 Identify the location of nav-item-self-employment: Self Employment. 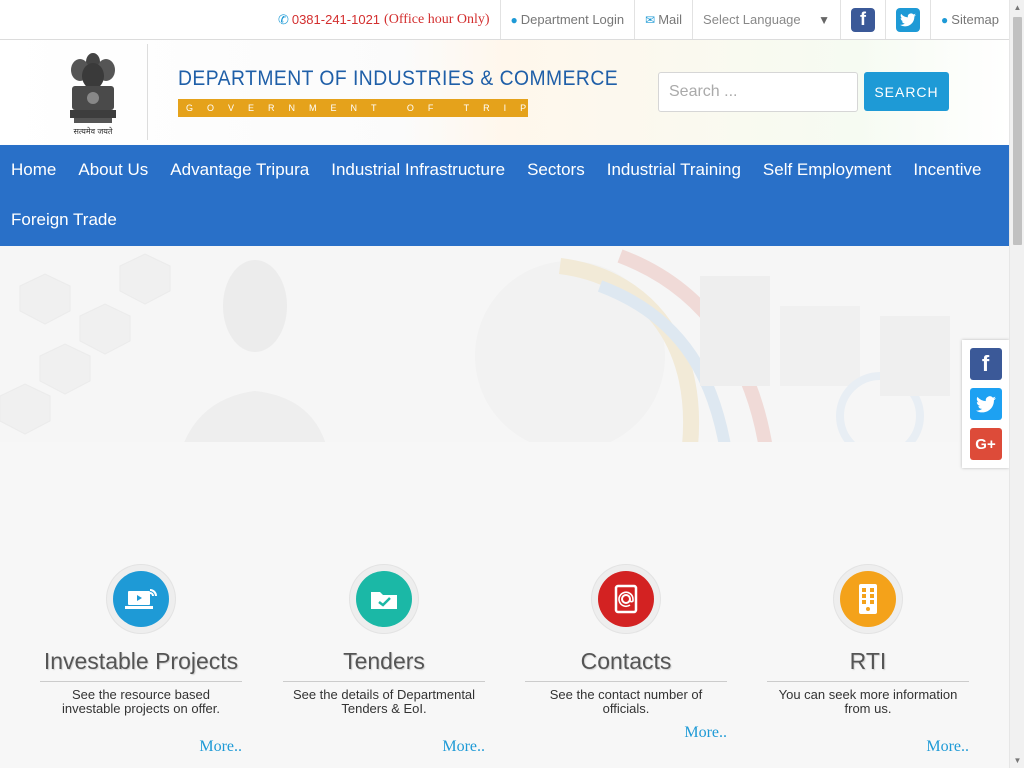
(827, 170).